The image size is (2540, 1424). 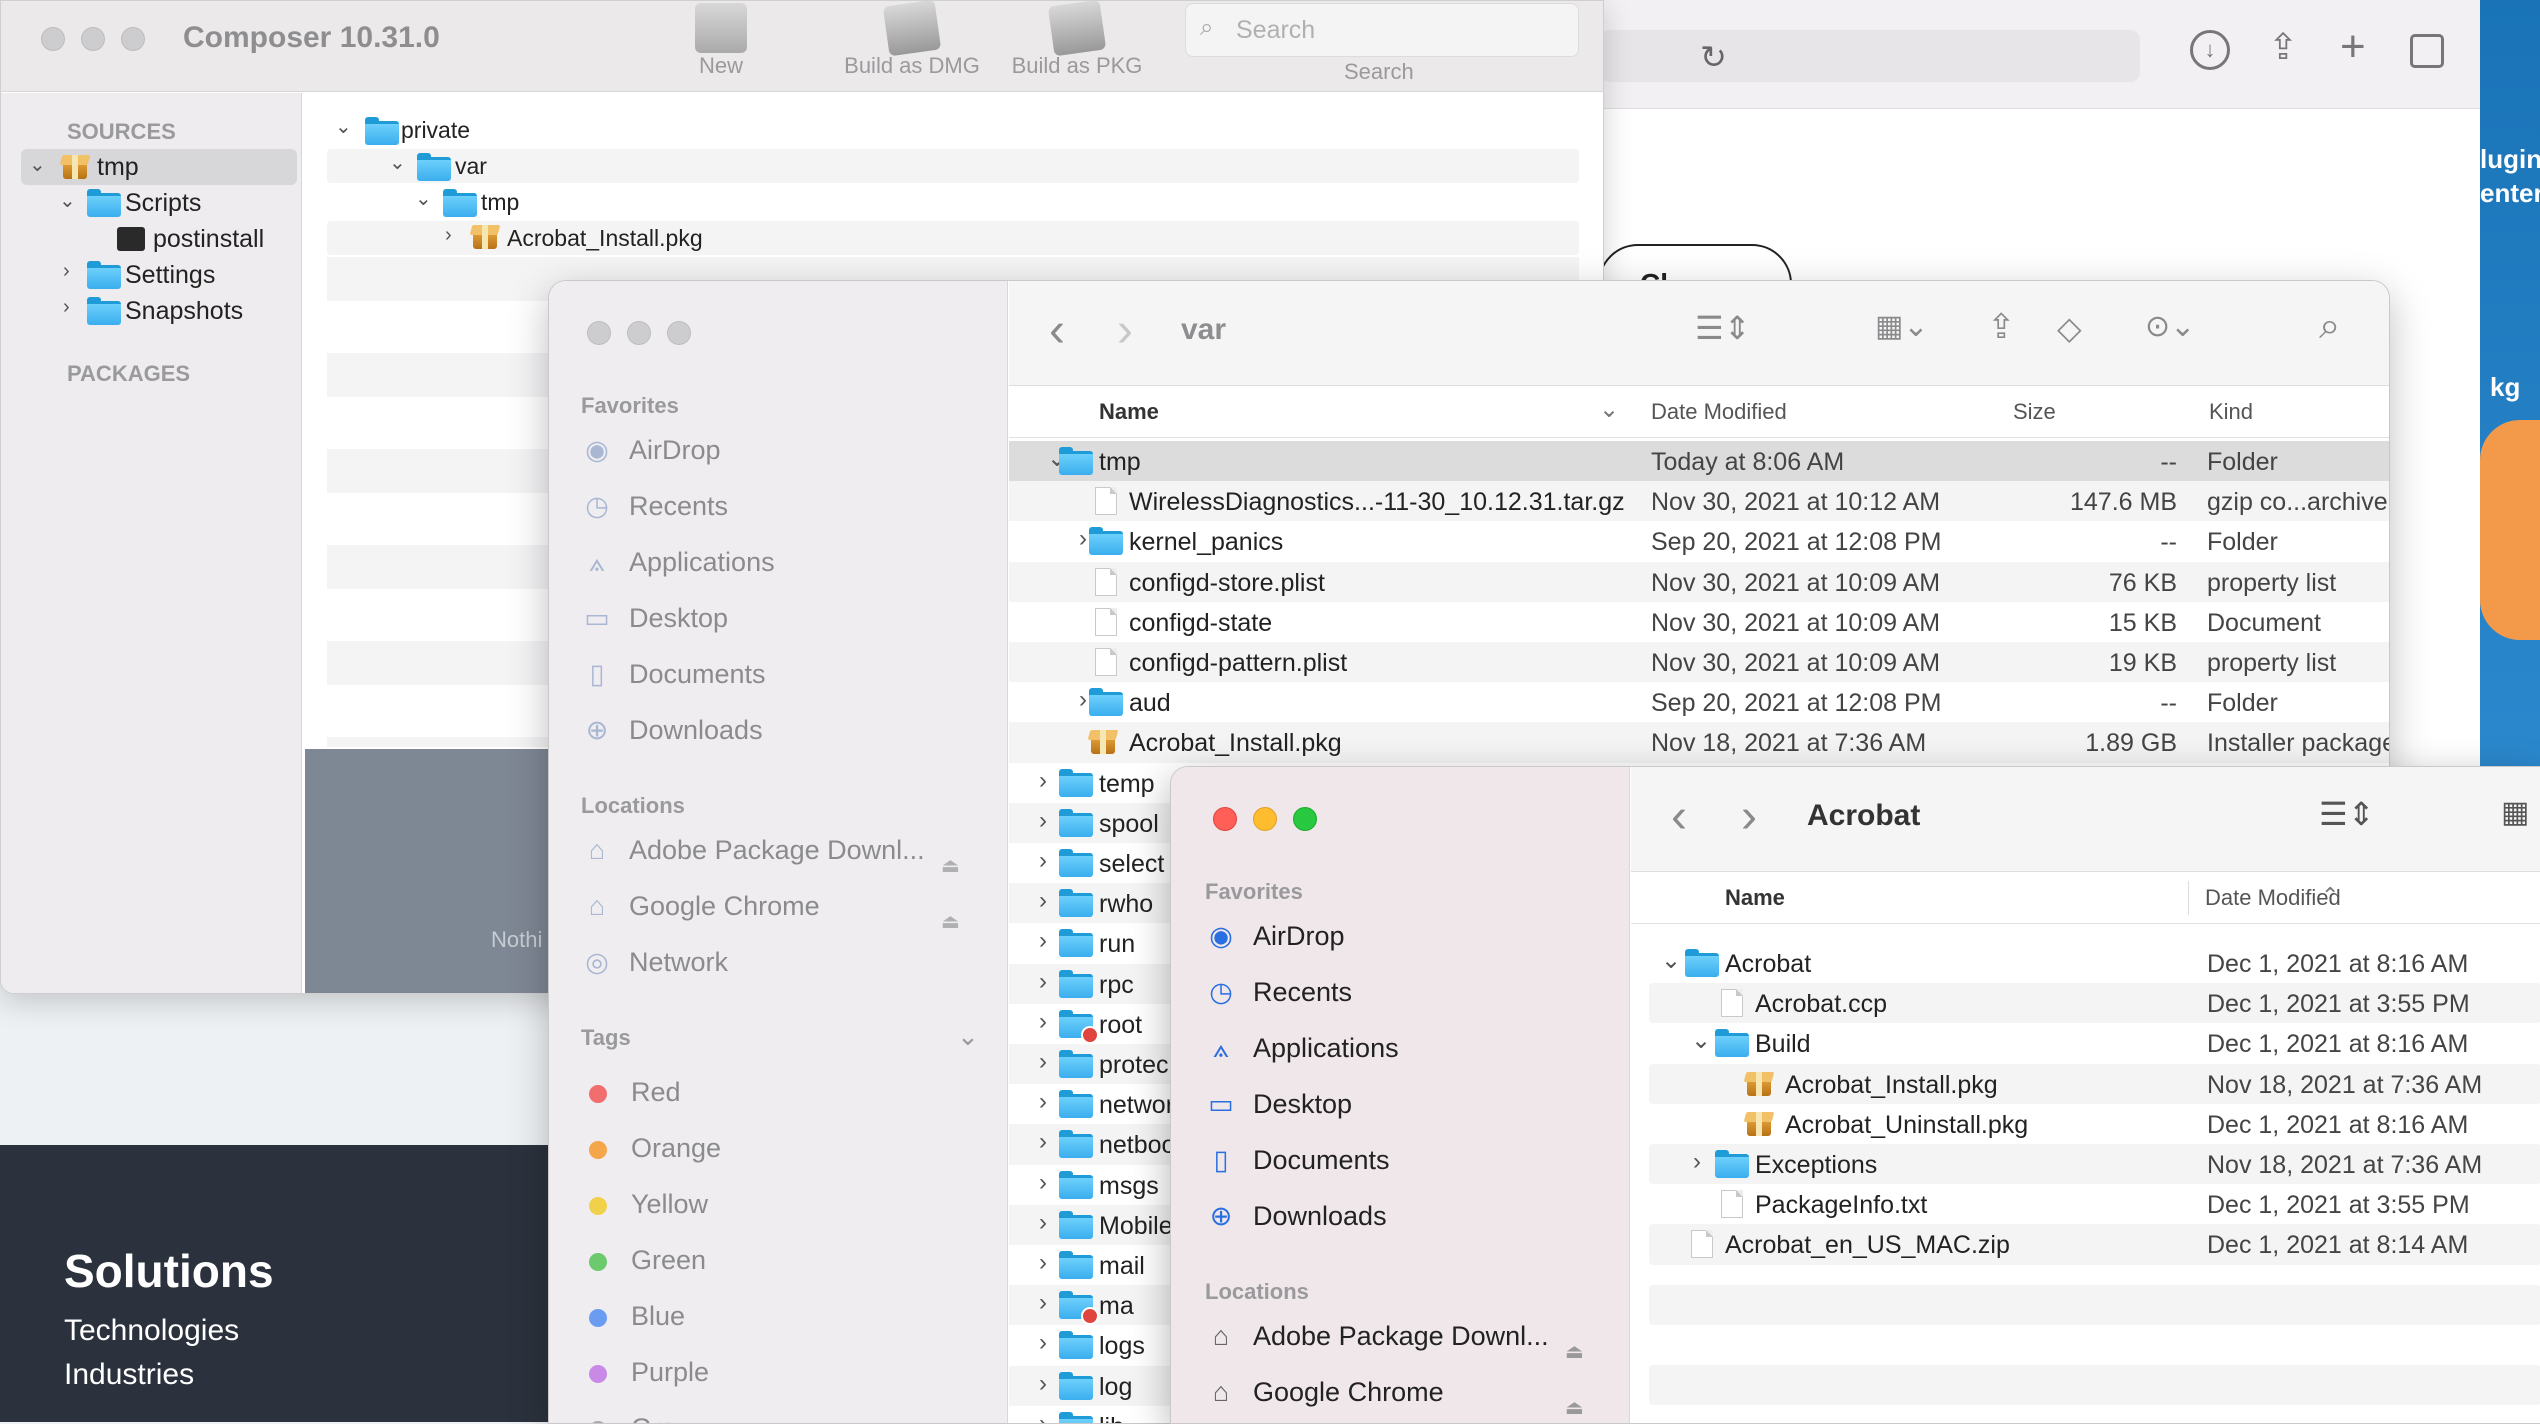 I want to click on build-dmg-button: Build as DMG, so click(x=912, y=44).